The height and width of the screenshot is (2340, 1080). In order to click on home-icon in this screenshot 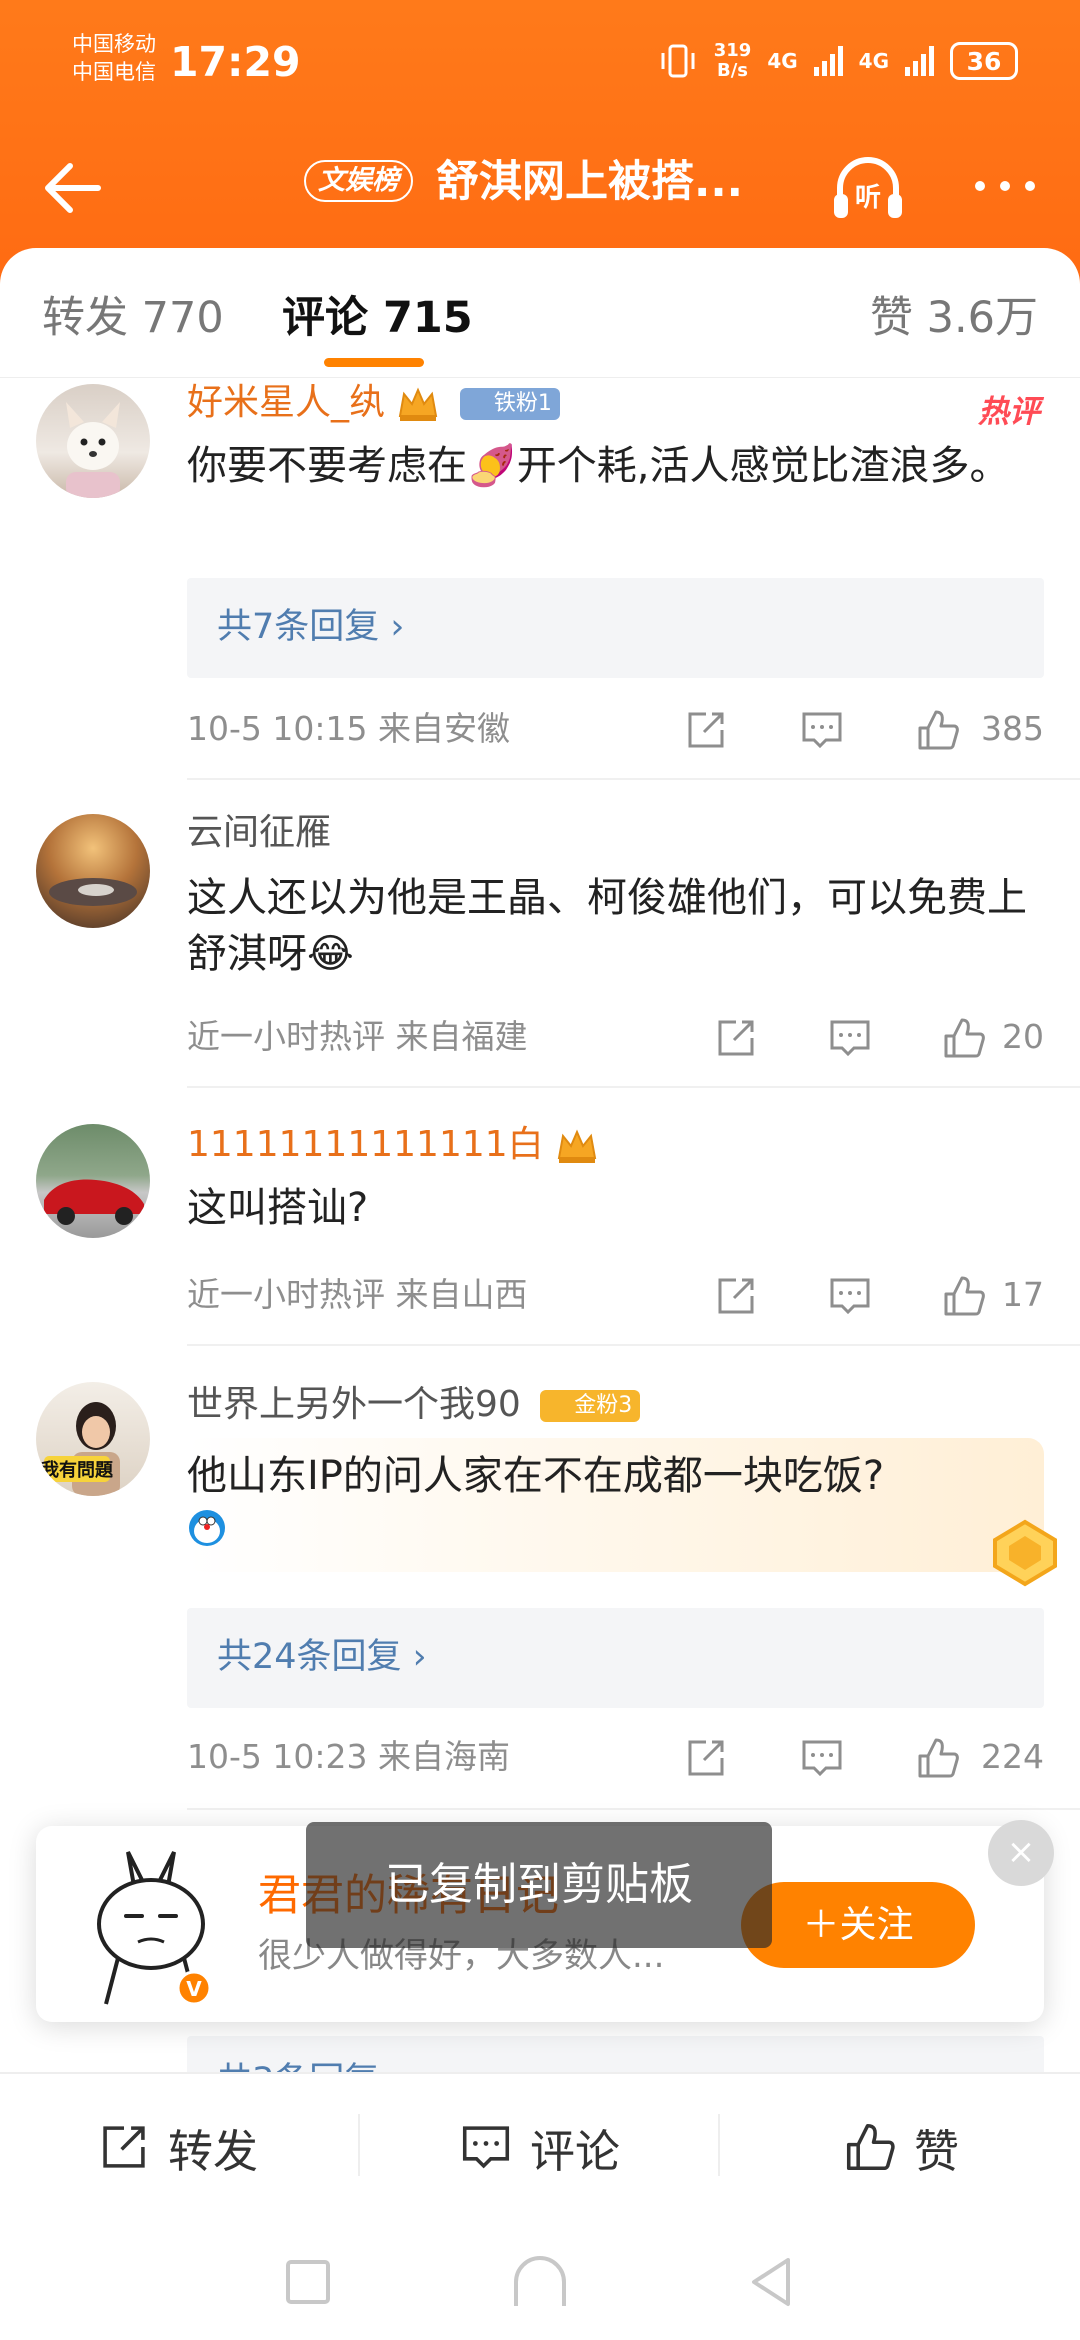, I will do `click(540, 2282)`.